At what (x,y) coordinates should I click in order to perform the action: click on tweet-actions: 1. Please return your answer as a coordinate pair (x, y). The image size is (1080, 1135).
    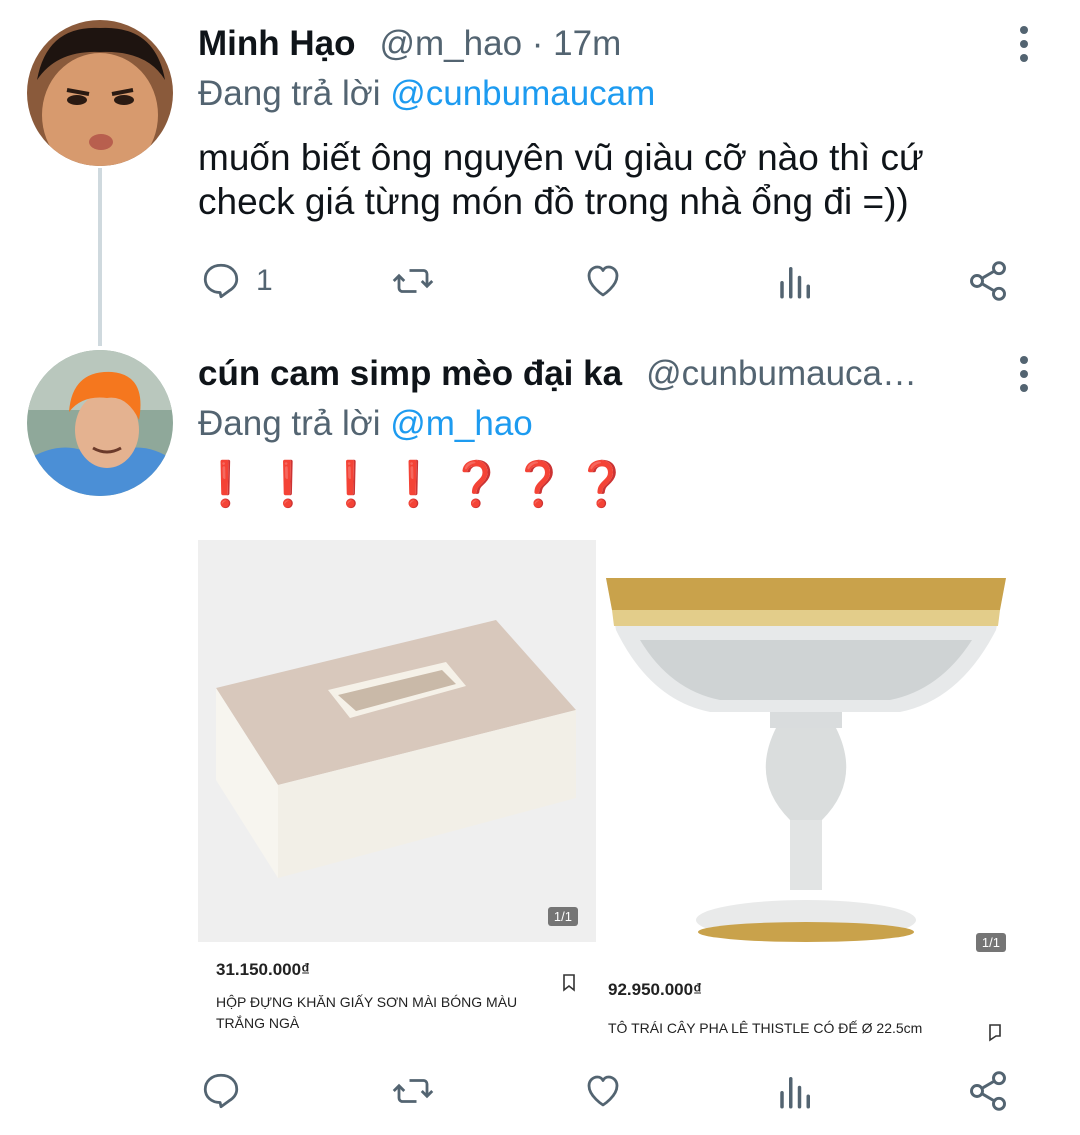
    Looking at the image, I should click on (618, 281).